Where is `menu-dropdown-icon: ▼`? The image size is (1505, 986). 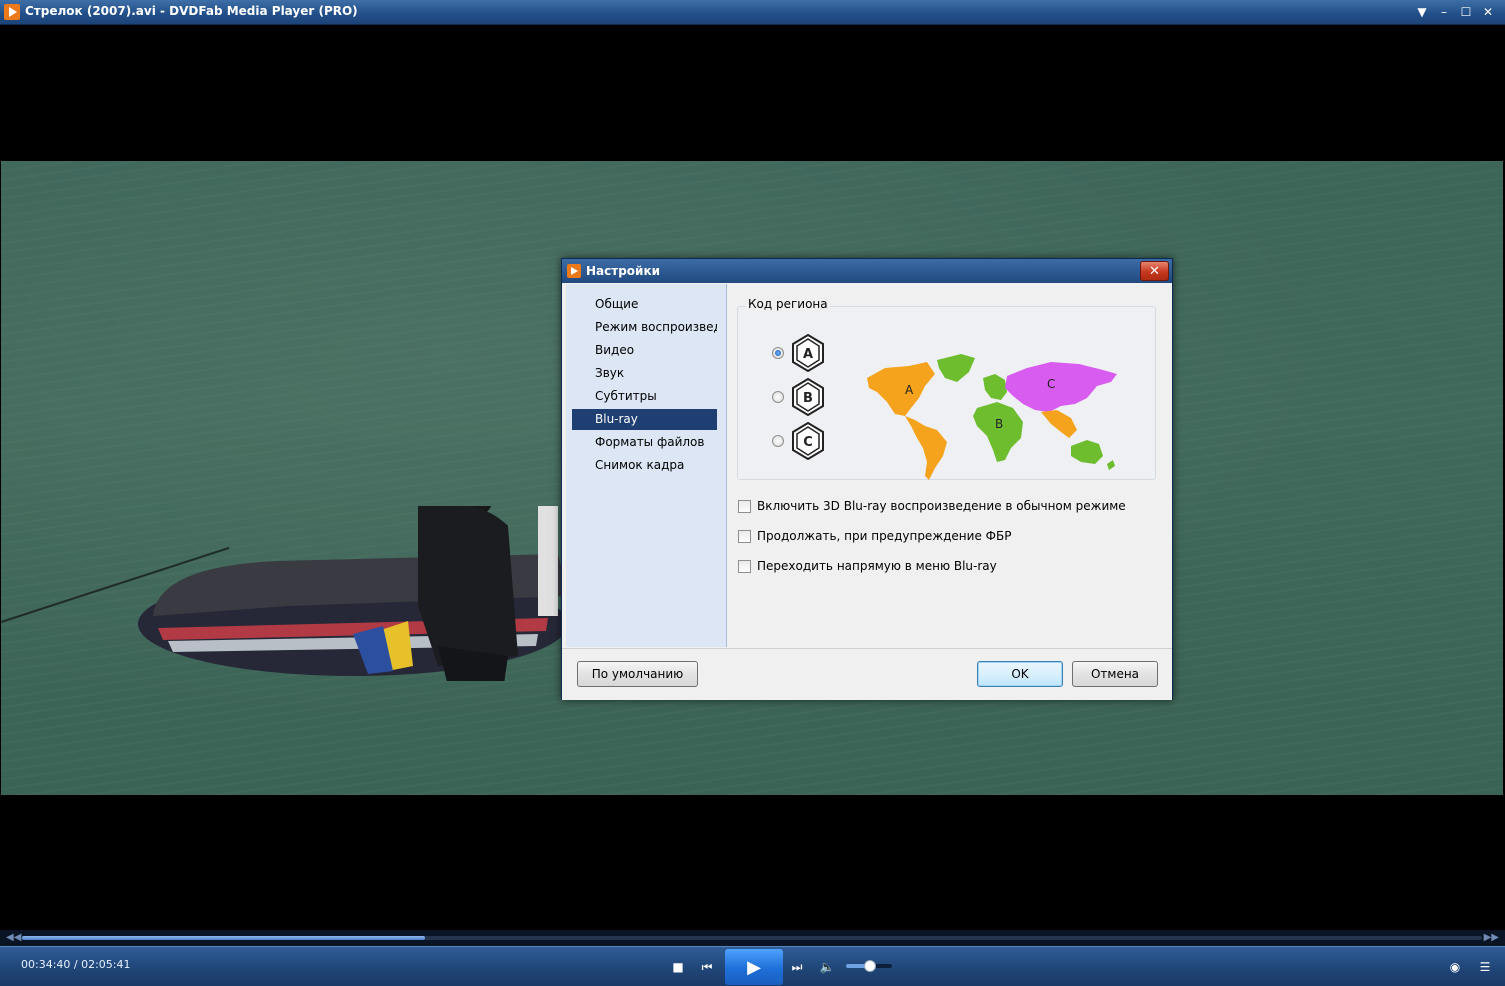
menu-dropdown-icon: ▼ is located at coordinates (1422, 12).